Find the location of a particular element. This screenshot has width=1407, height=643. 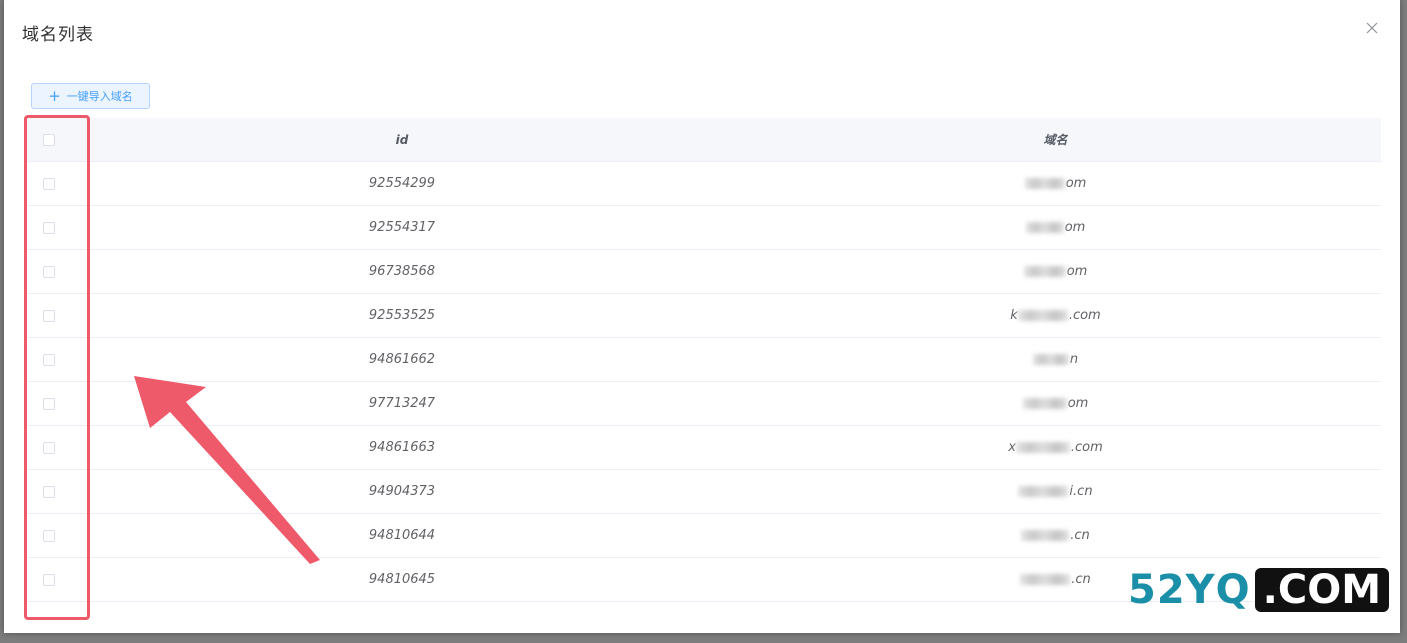

row-id: 94904373 is located at coordinates (402, 491).